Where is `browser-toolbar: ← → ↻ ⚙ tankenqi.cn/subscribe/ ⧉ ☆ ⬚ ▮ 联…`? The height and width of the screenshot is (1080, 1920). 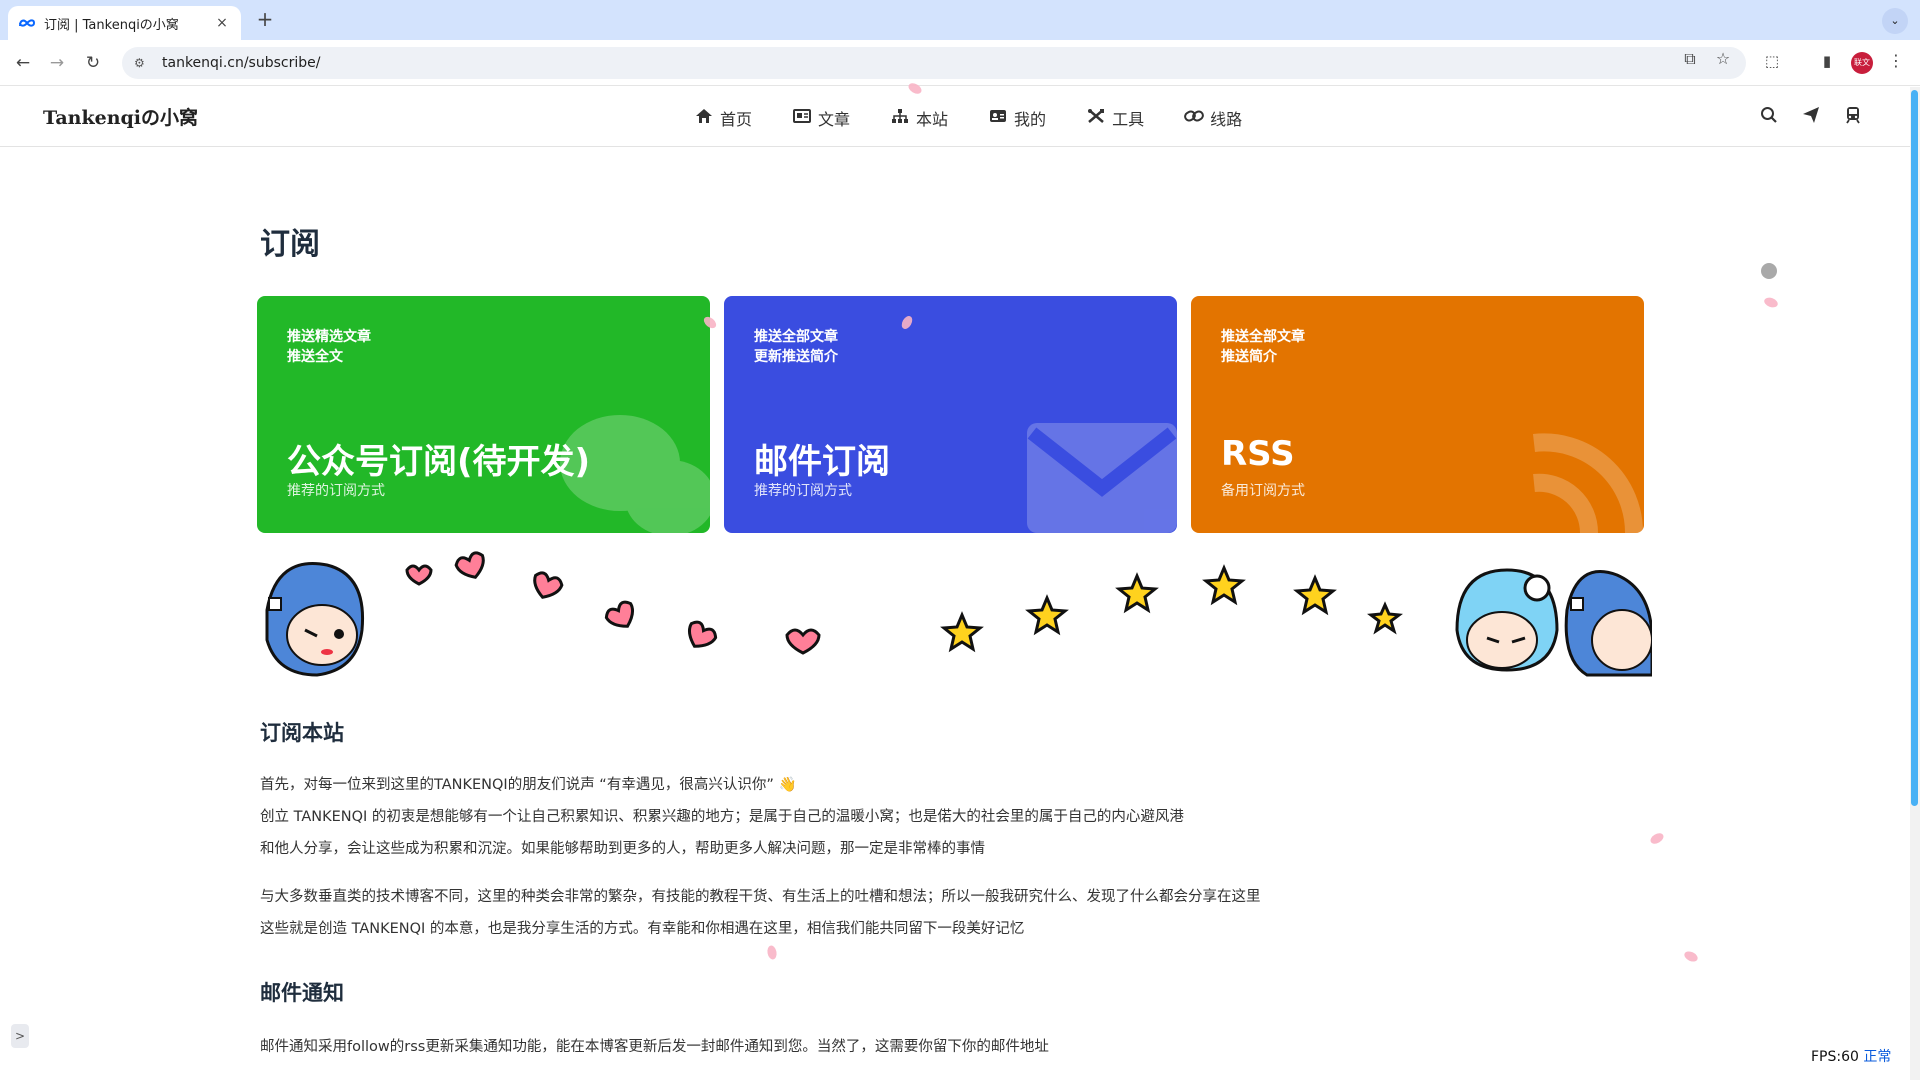
browser-toolbar: ← → ↻ ⚙ tankenqi.cn/subscribe/ ⧉ ☆ ⬚ ▮ 联… is located at coordinates (960, 63).